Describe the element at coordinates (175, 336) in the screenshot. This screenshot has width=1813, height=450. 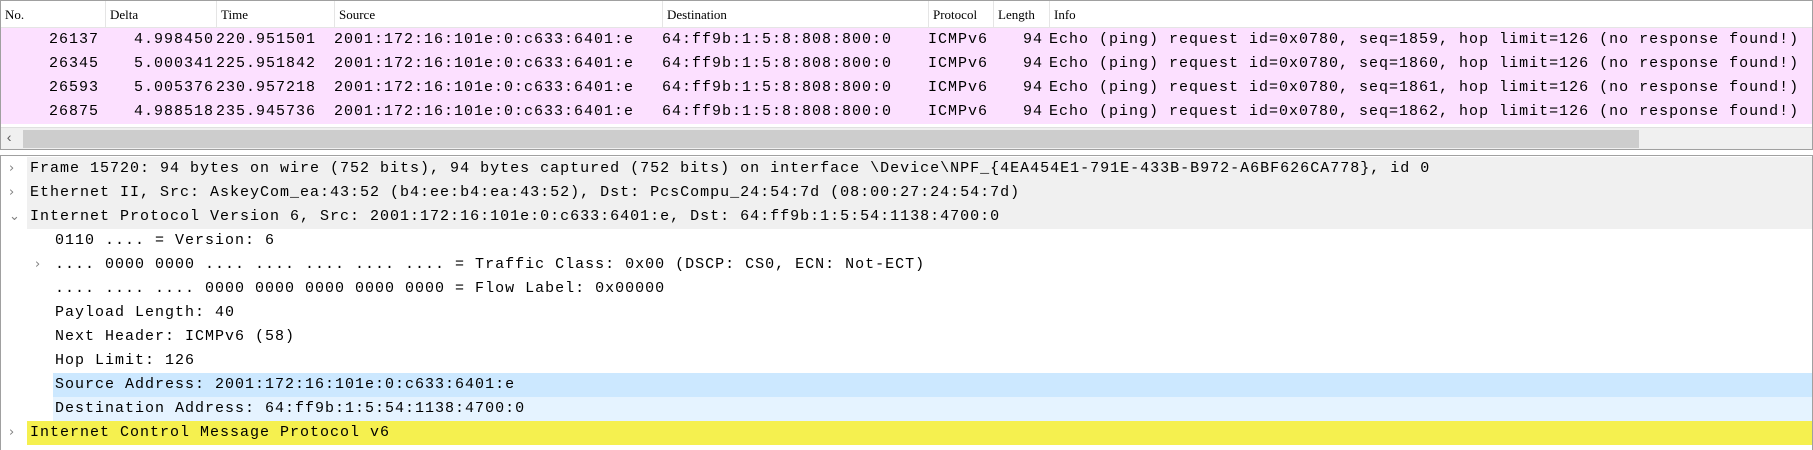
I see `detail-text: Next Header: ICMPv6 (58)` at that location.